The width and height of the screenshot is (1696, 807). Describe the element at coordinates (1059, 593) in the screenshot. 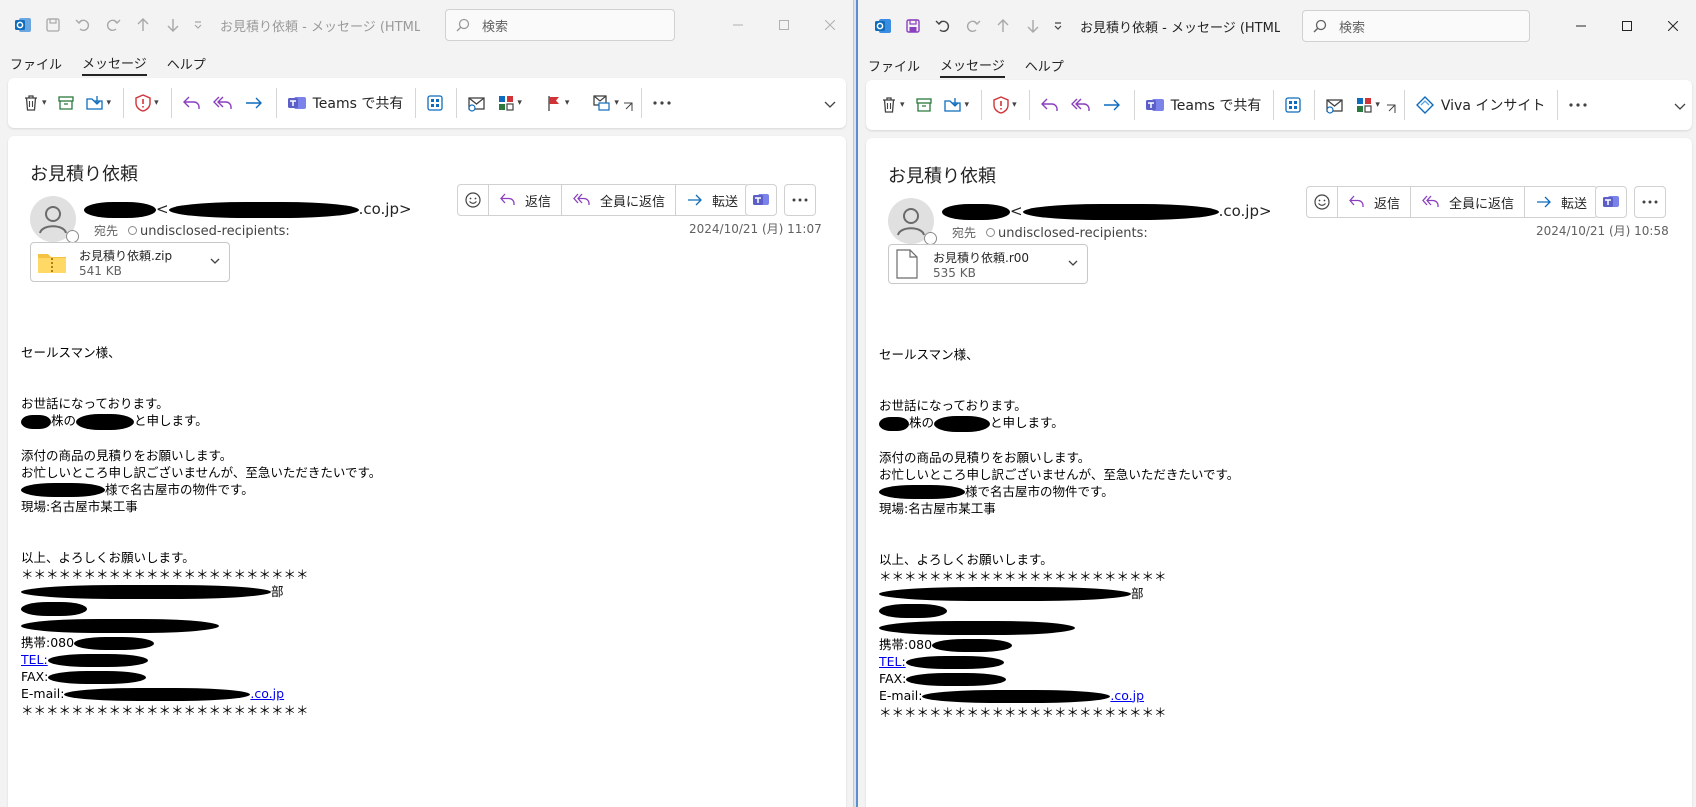

I see `signature-line: 部` at that location.